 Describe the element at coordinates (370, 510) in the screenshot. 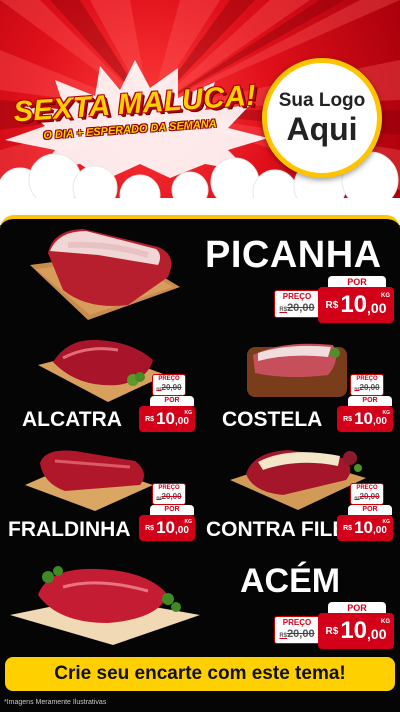

I see `por-label-contra-file: POR` at that location.